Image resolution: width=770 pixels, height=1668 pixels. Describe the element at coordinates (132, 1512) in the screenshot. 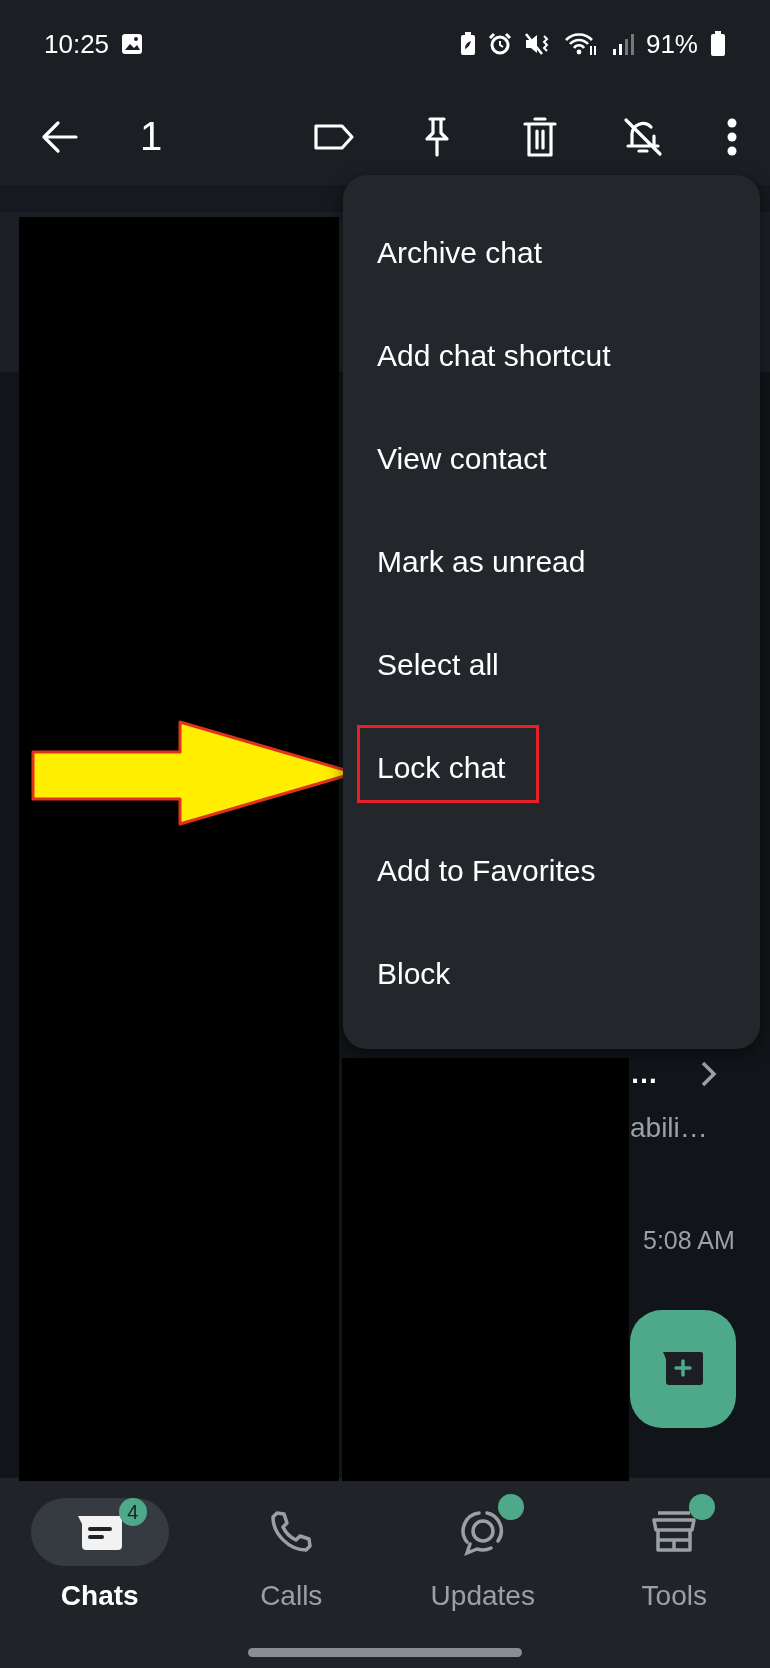

I see `unread-badge: 4` at that location.